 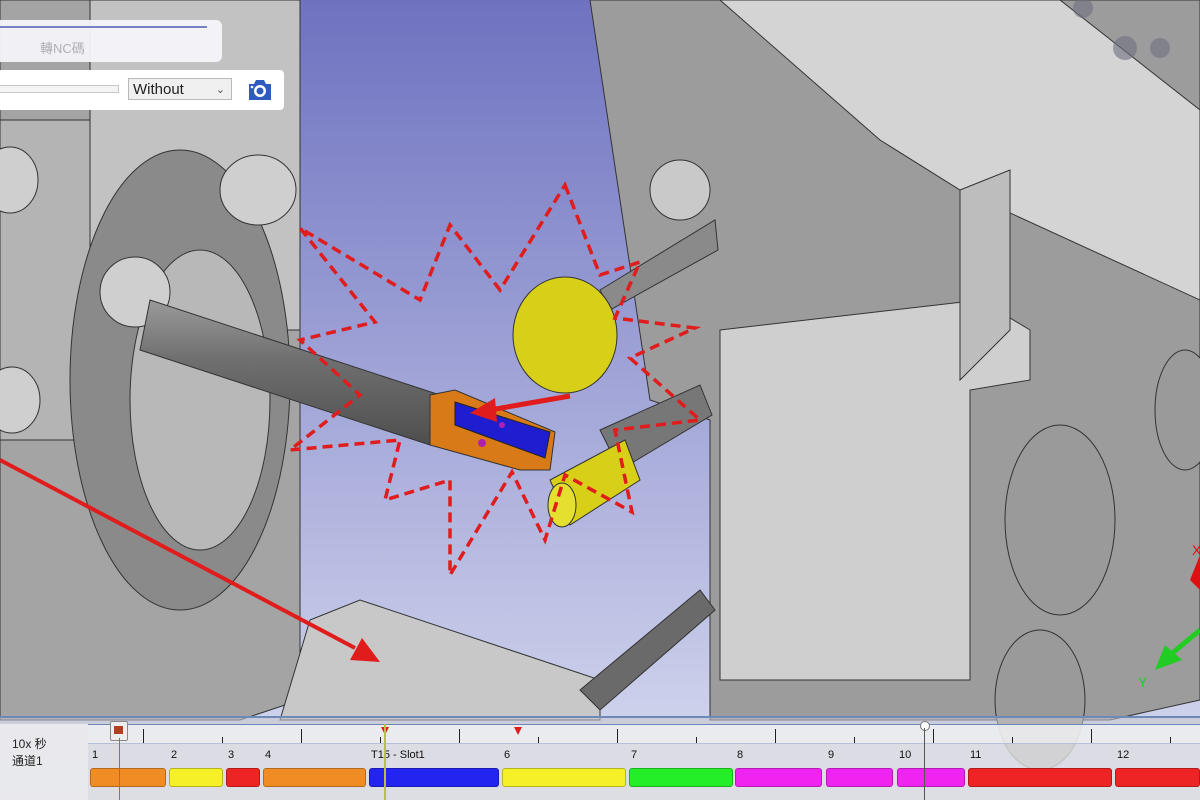 I want to click on axis-label-y: Y, so click(x=1143, y=682).